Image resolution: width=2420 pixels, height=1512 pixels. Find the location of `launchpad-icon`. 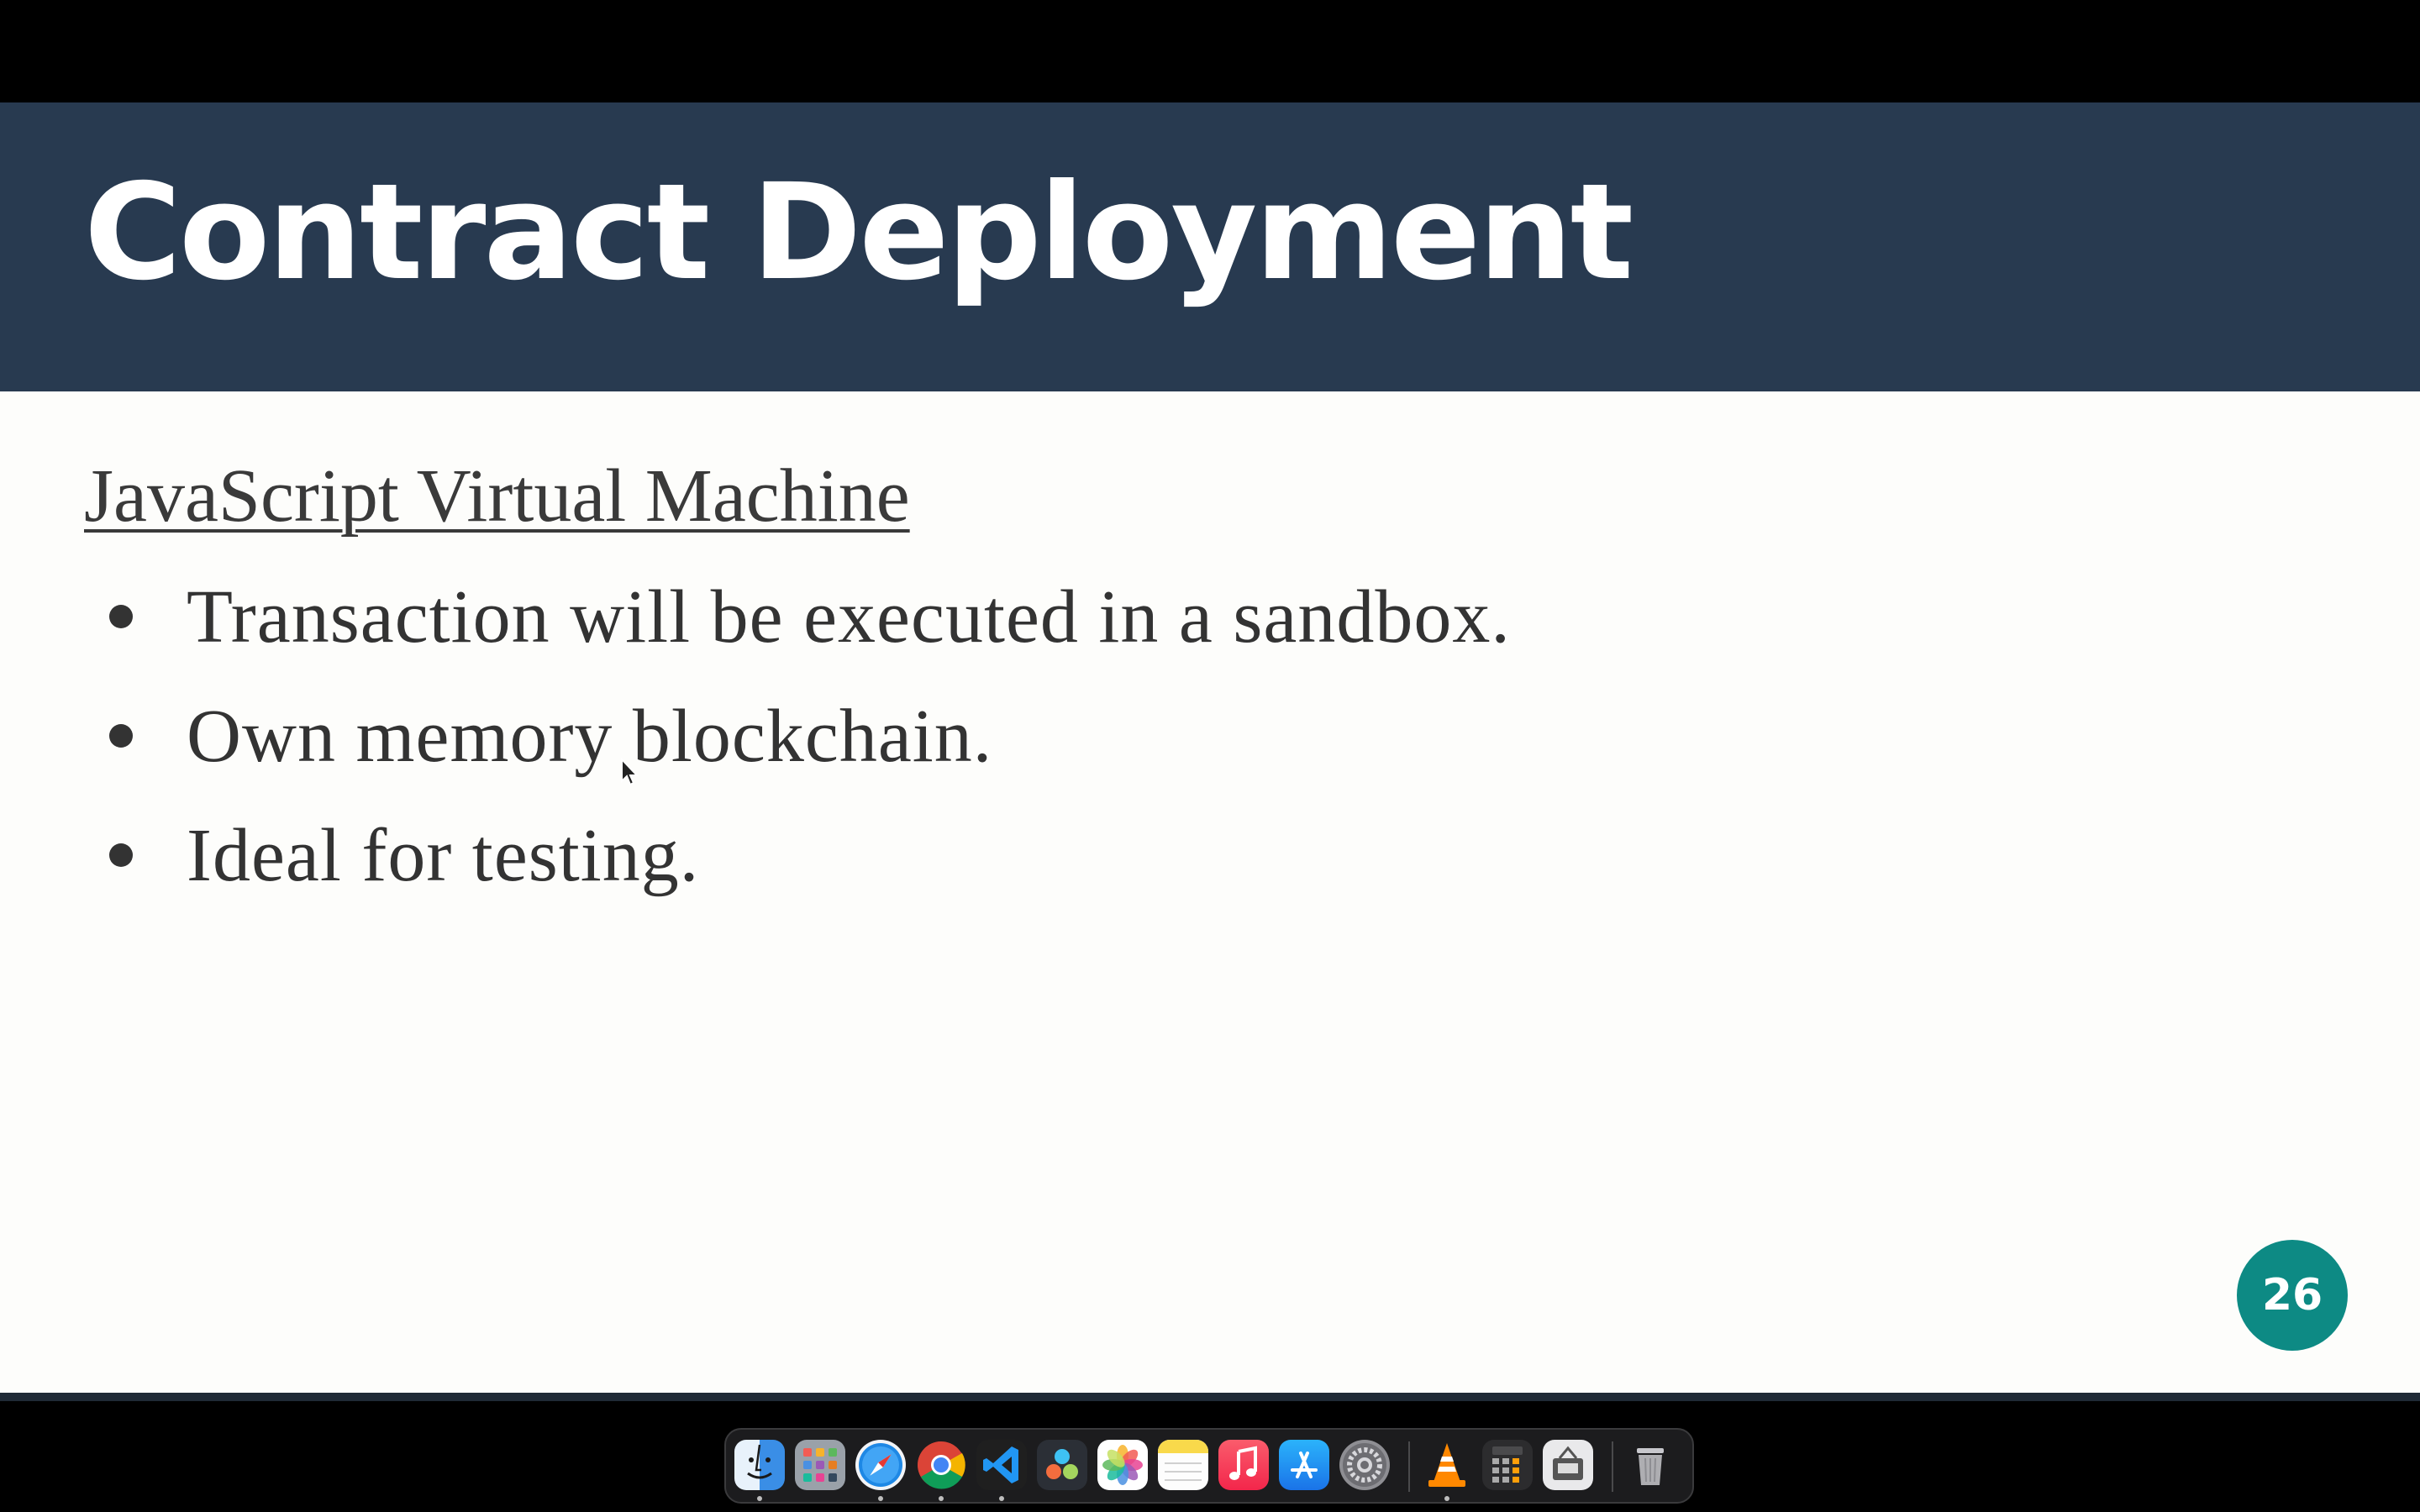

launchpad-icon is located at coordinates (820, 1465).